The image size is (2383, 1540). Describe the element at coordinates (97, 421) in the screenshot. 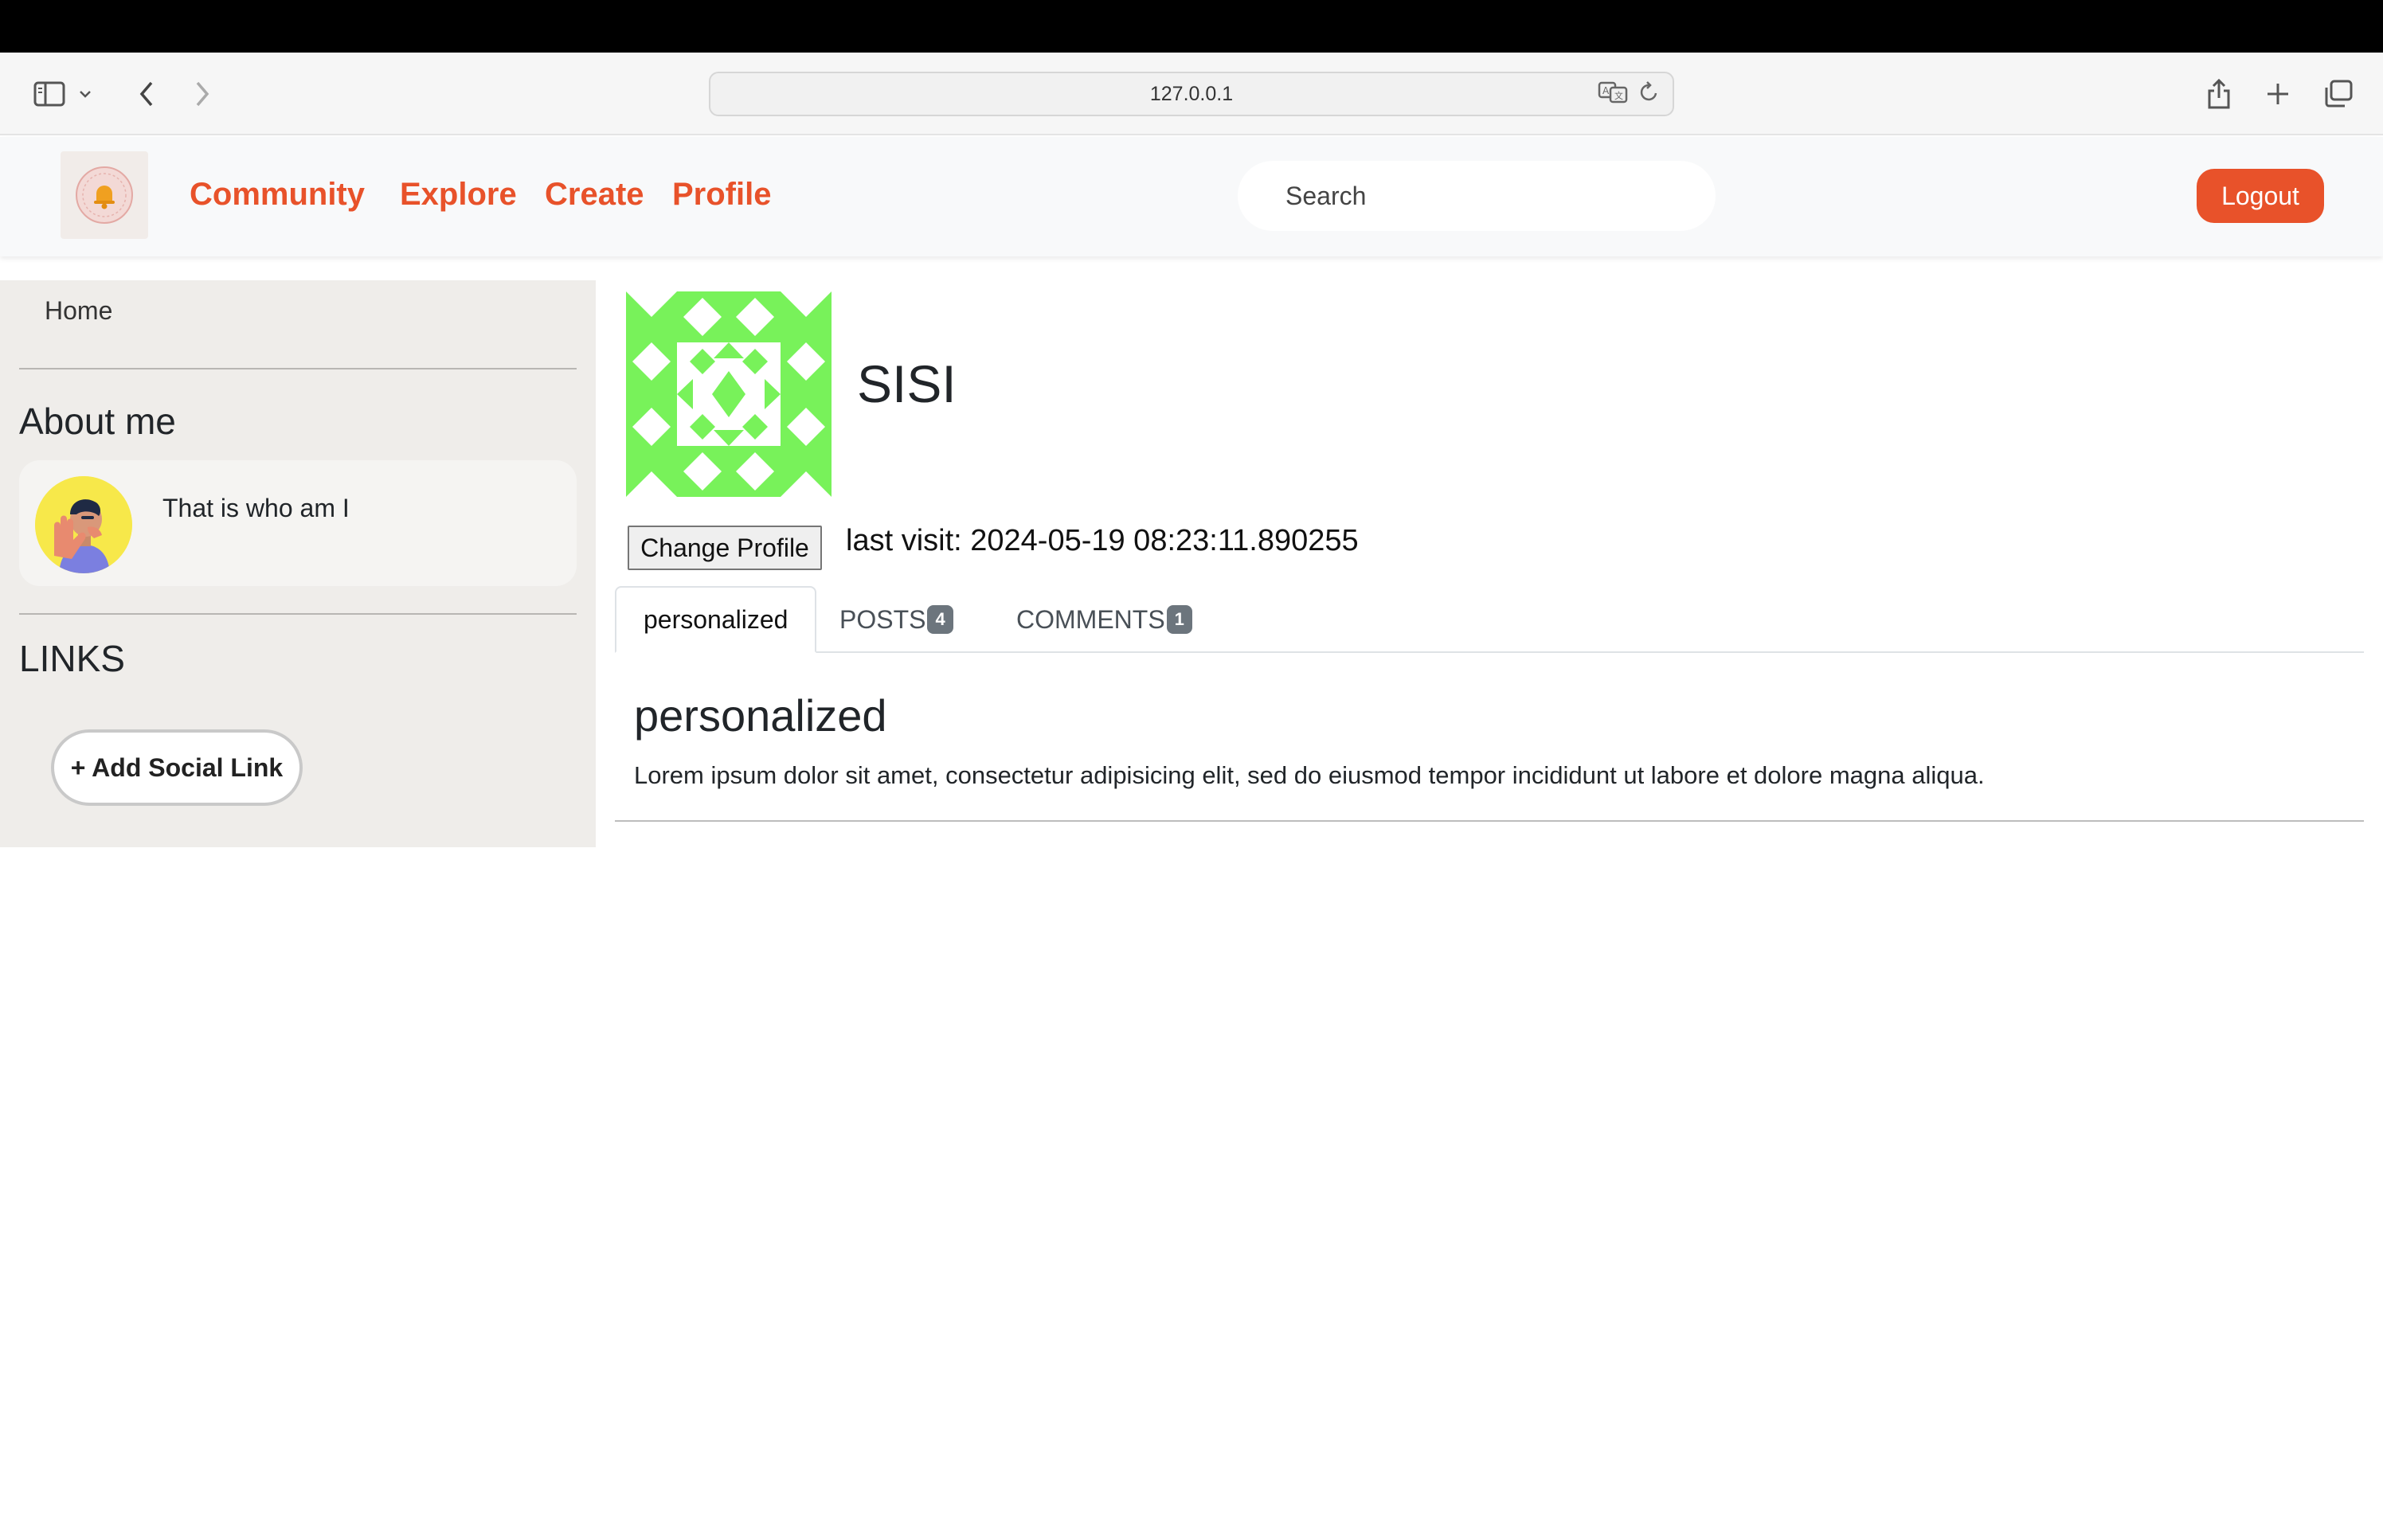

I see `about-heading: About me` at that location.